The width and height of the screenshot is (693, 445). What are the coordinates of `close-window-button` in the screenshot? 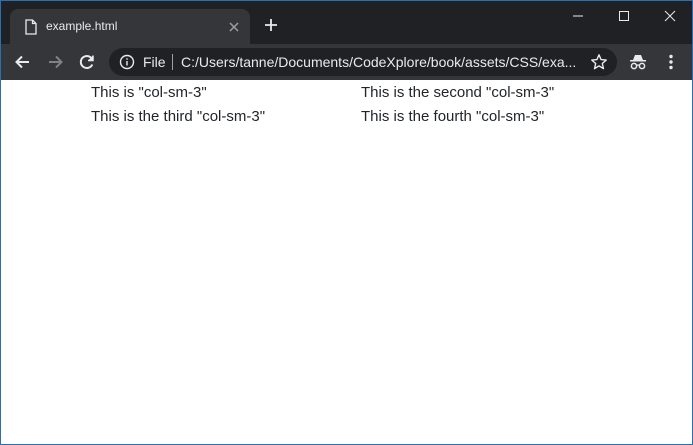 It's located at (669, 16).